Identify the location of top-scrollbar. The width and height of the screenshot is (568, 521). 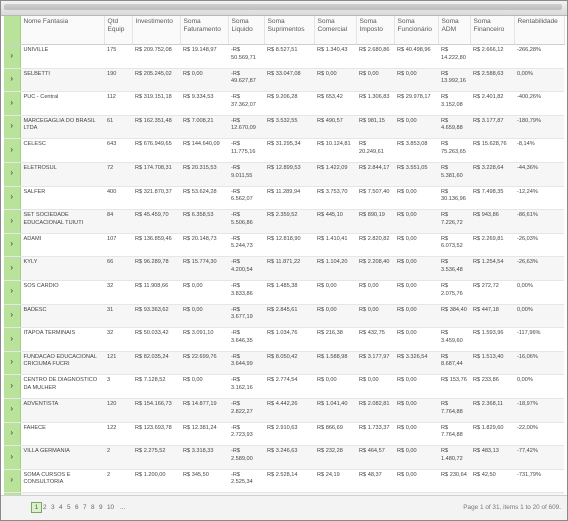
(283, 7).